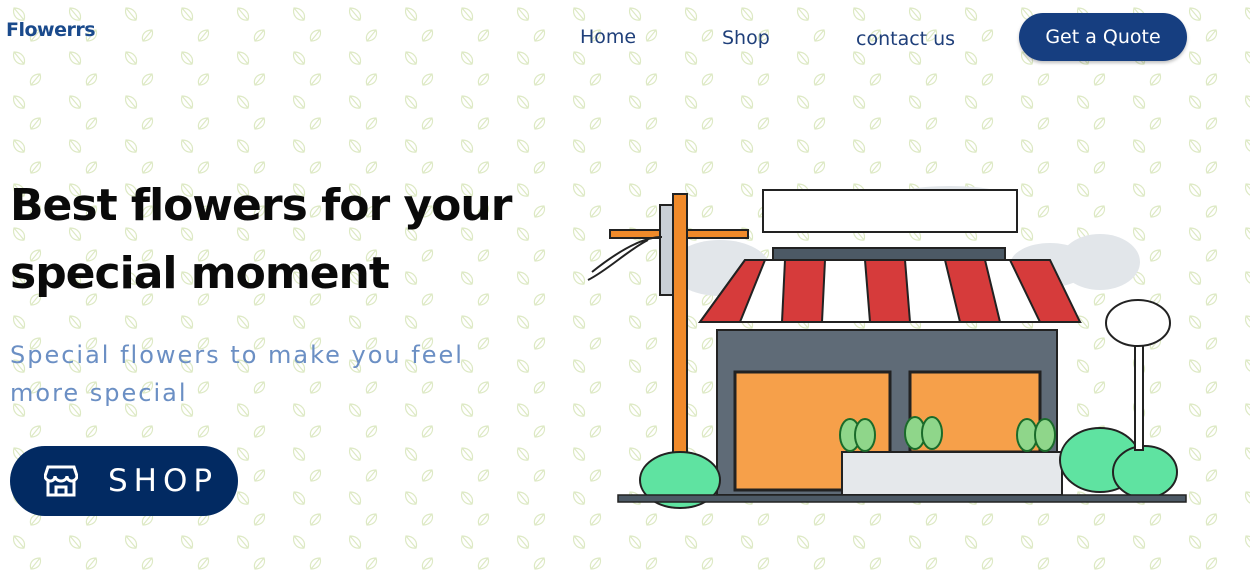  What do you see at coordinates (237, 355) in the screenshot?
I see `hero-subtitle-line1: Special flowers to make you feel` at bounding box center [237, 355].